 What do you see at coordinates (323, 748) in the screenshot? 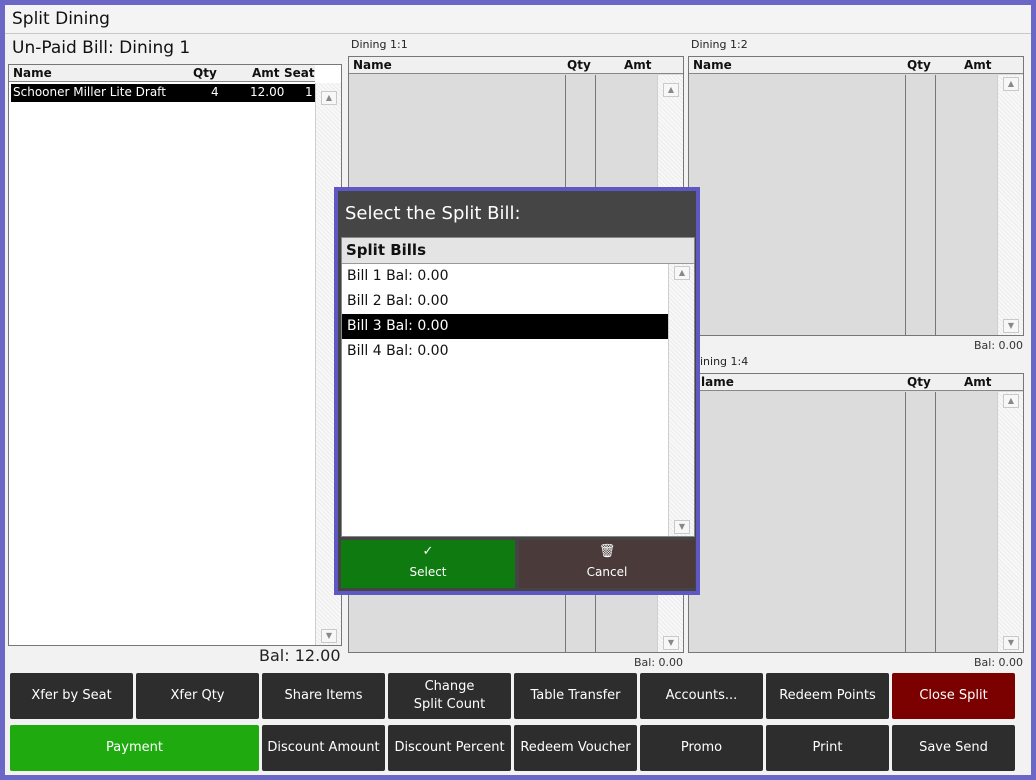
I see `discount-amount-button: Discount Amount` at bounding box center [323, 748].